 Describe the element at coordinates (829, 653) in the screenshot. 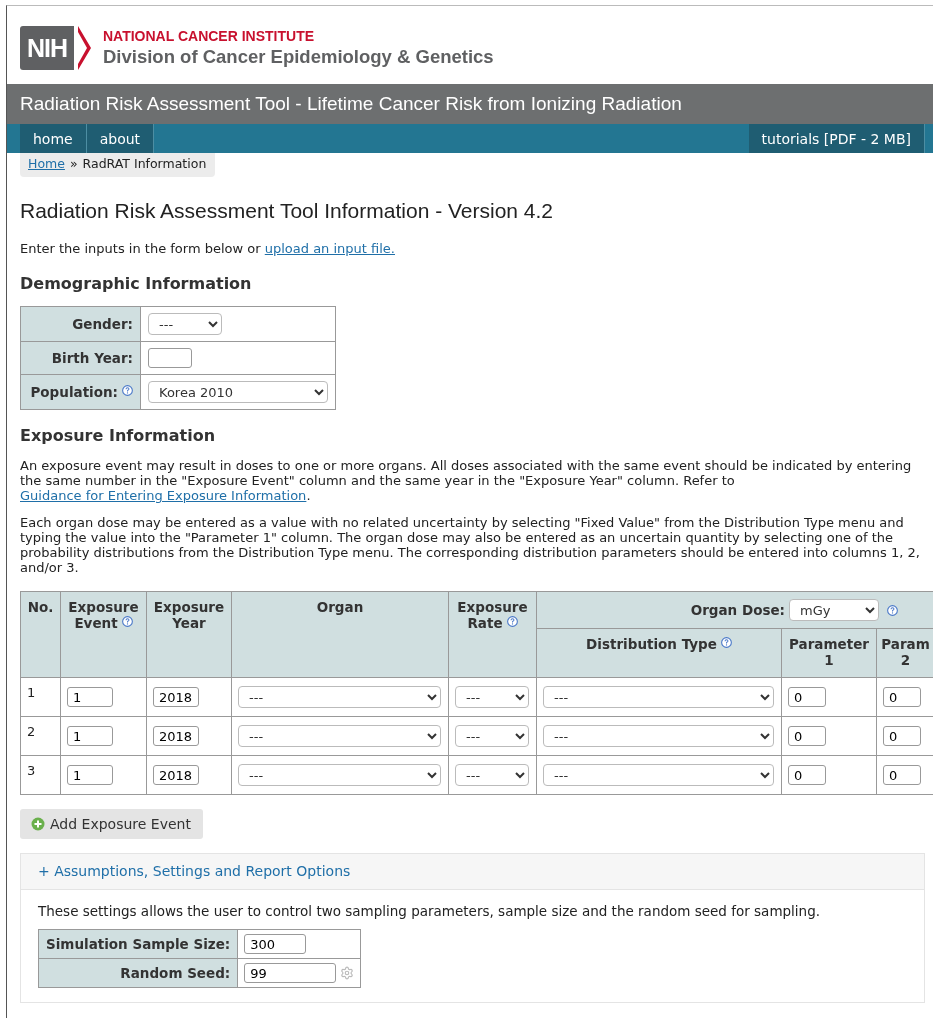

I see `column-header: Parameter 1` at that location.